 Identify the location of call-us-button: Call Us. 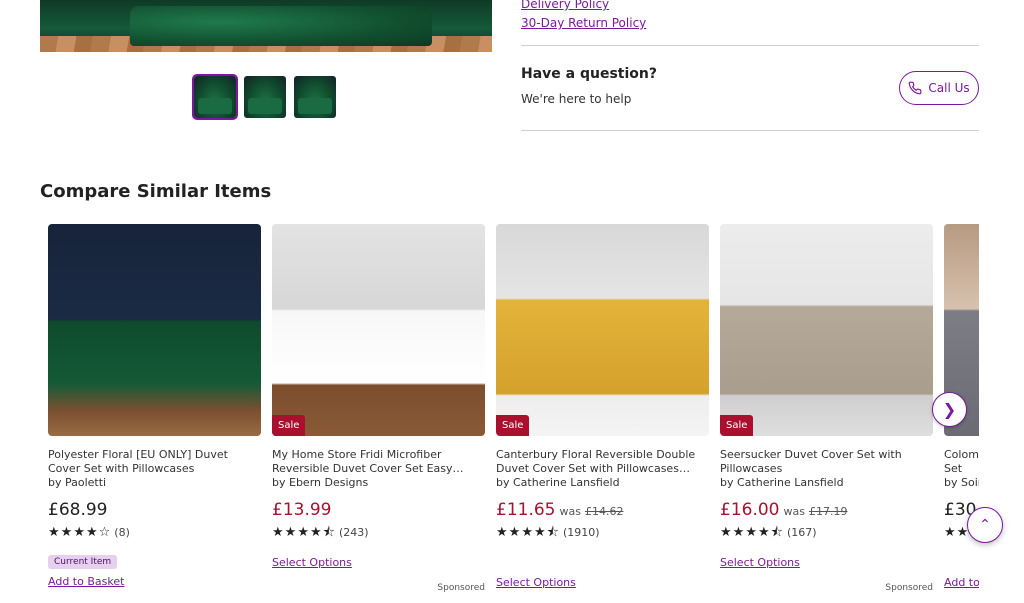
(939, 88).